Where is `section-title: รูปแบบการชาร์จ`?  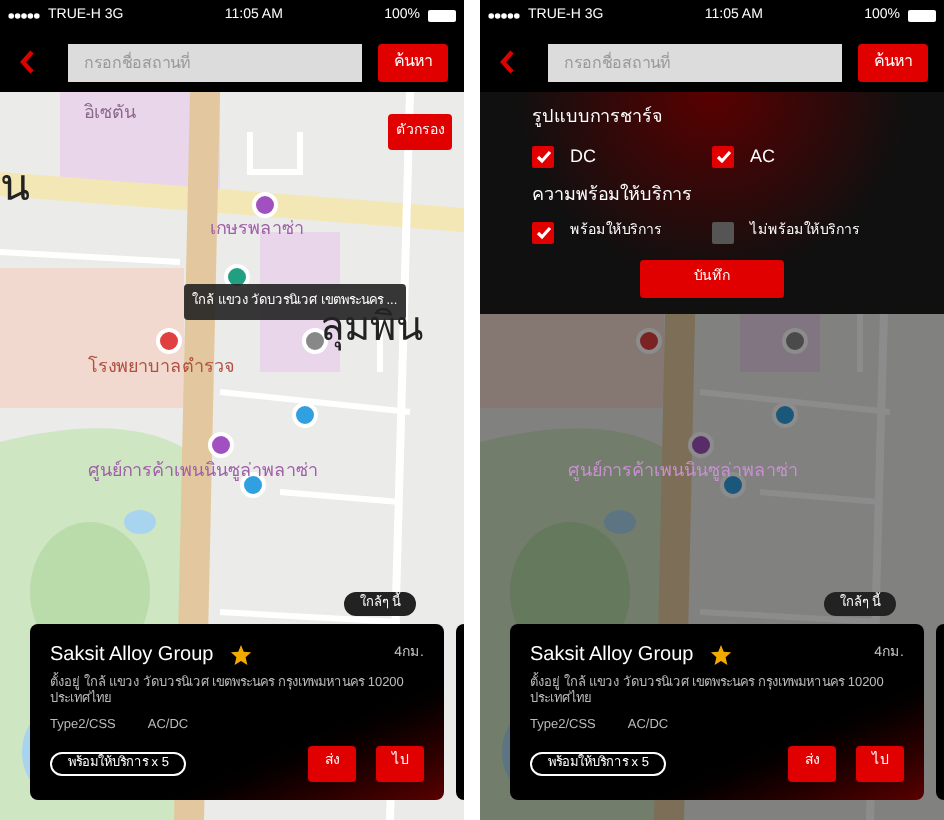 section-title: รูปแบบการชาร์จ is located at coordinates (598, 117).